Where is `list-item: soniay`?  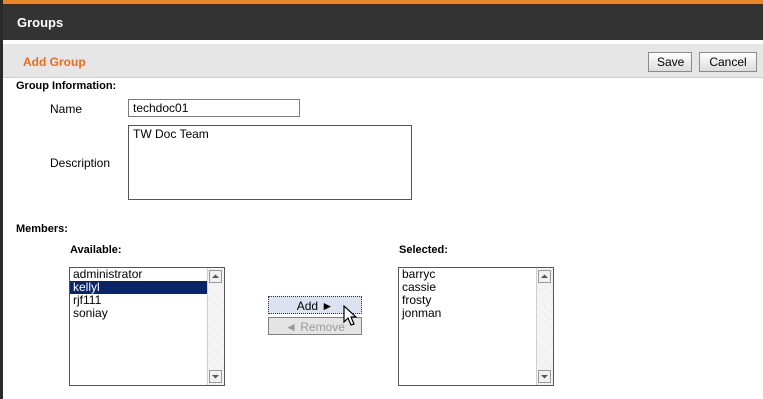 list-item: soniay is located at coordinates (138, 313).